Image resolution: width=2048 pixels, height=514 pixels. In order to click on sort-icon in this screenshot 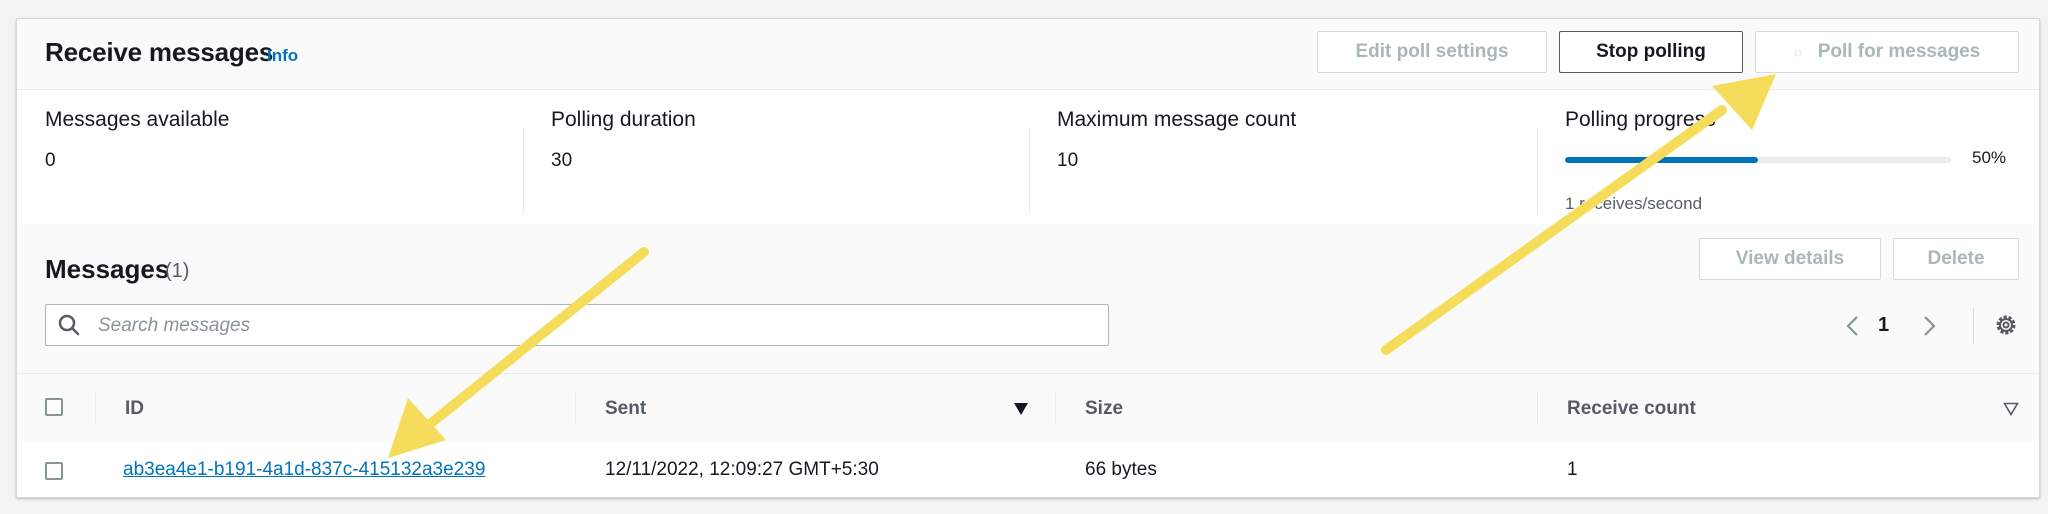, I will do `click(2011, 409)`.